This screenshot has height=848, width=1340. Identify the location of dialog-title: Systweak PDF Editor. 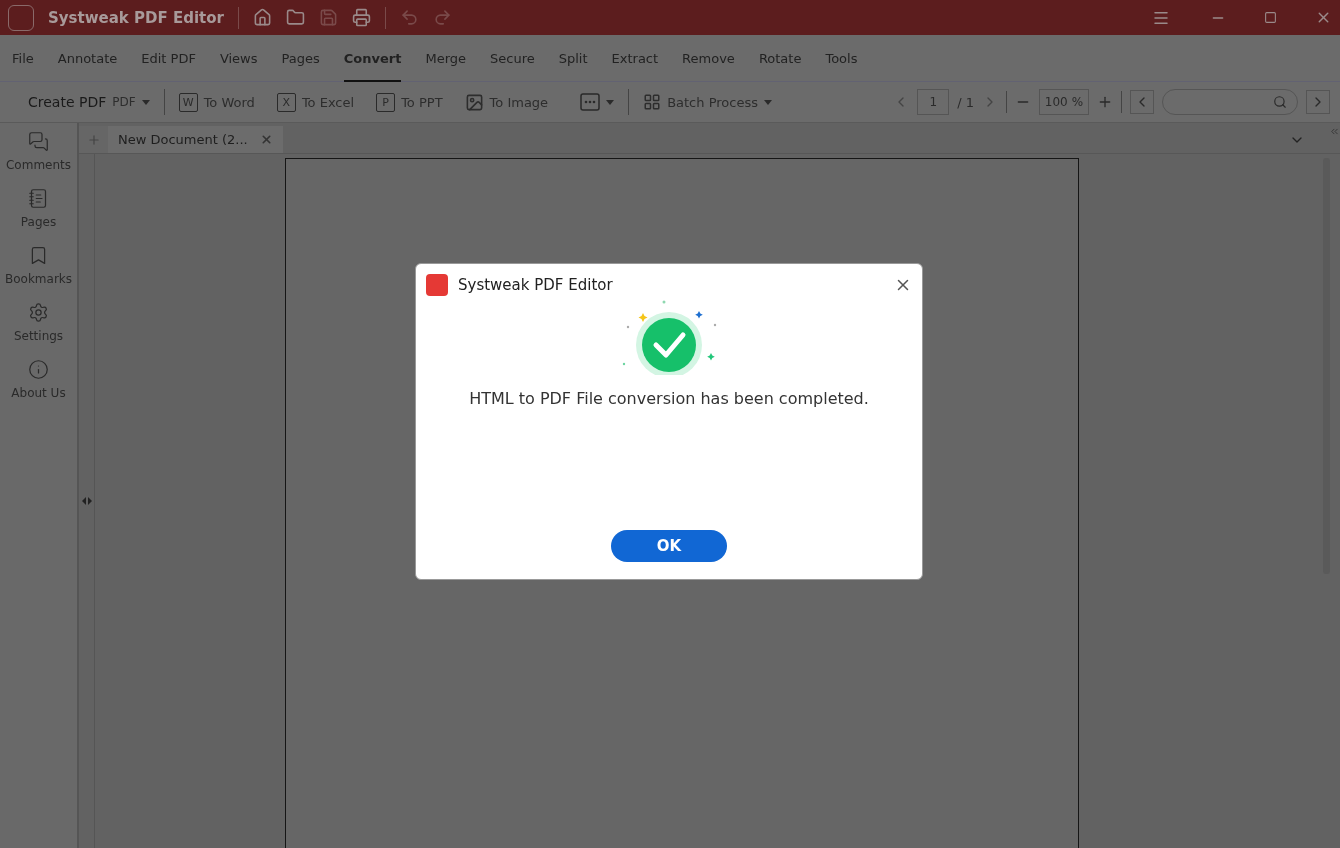
(536, 285).